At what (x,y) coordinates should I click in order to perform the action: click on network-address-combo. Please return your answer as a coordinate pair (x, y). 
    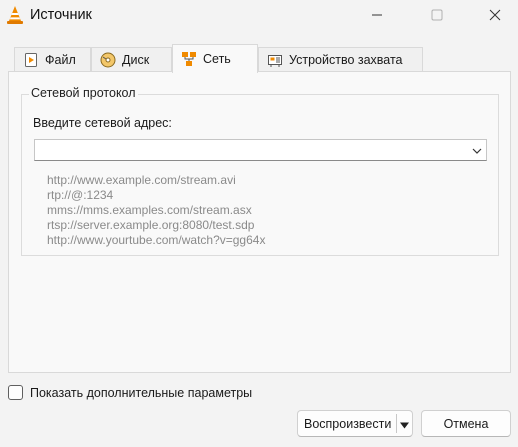
    Looking at the image, I should click on (260, 150).